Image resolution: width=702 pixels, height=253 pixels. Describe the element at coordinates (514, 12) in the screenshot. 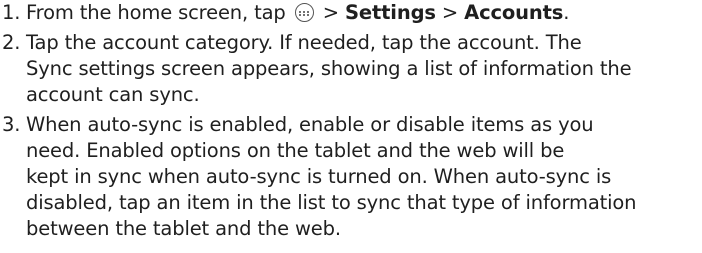

I see `accounts-label: Accounts` at that location.